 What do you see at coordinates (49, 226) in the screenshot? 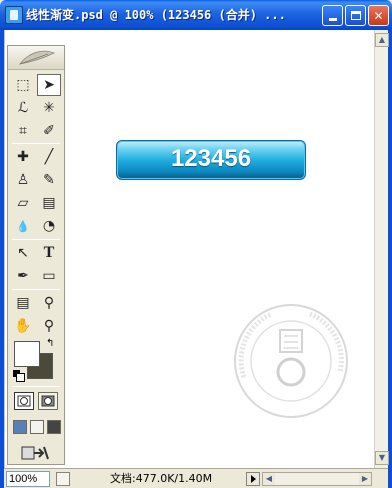
I see `dodge-icon: ◔` at bounding box center [49, 226].